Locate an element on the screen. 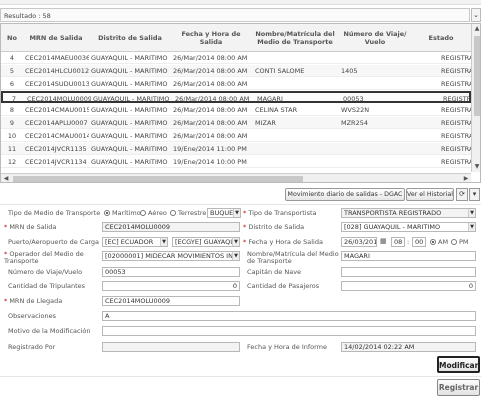 Image resolution: width=481 pixels, height=403 pixels. scroll-left-icon: ◀ is located at coordinates (6, 178).